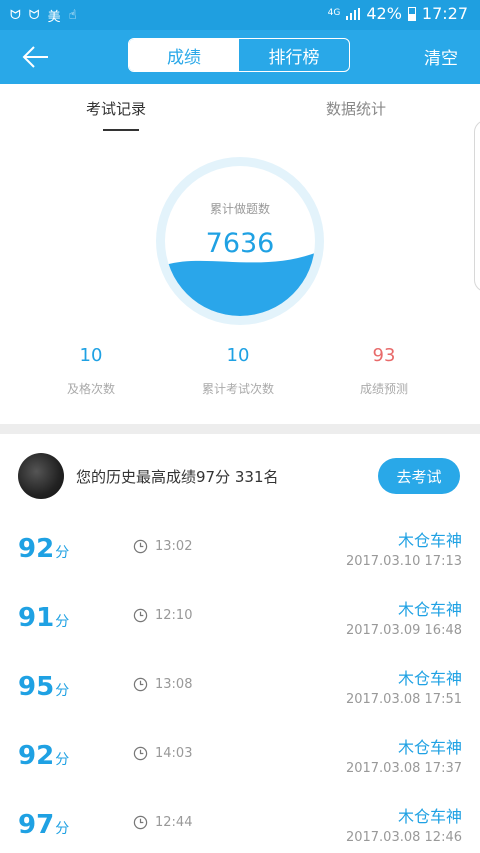  I want to click on tab-scores: 成绩, so click(184, 55).